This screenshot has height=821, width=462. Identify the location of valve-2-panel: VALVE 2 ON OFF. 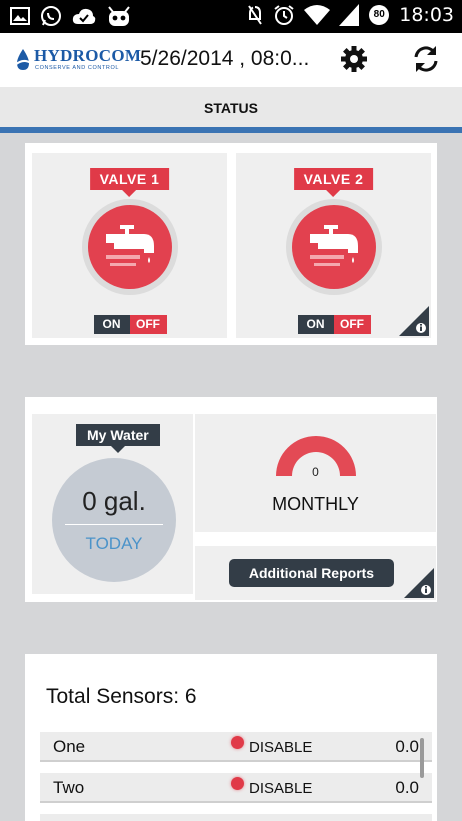
(333, 245).